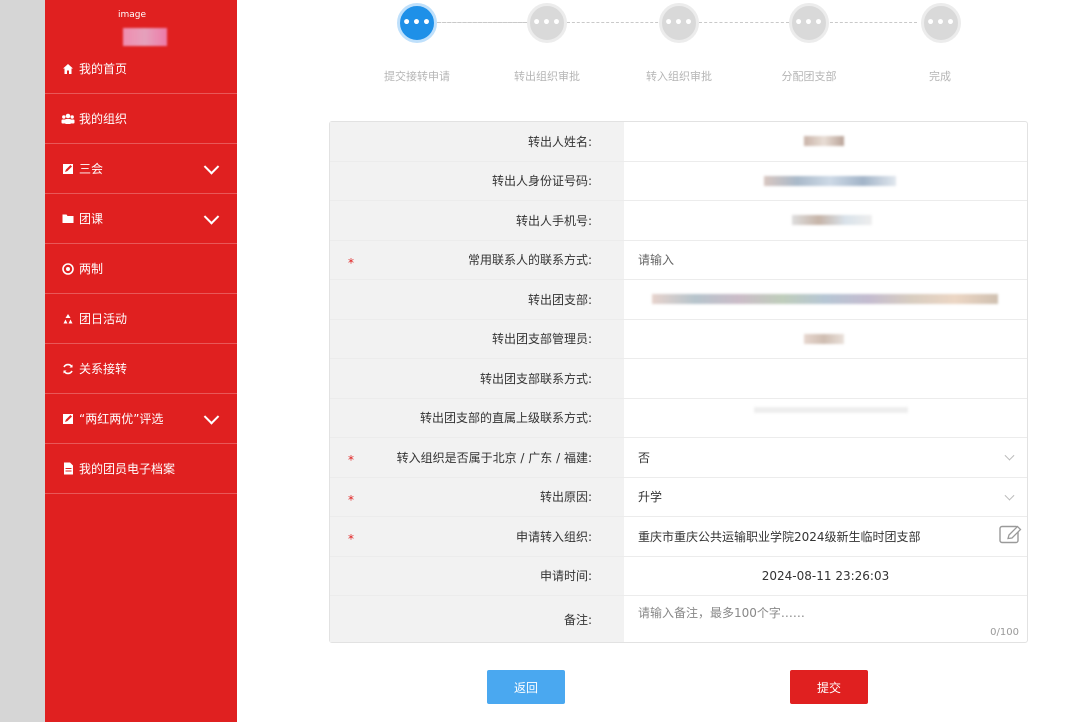 This screenshot has width=1080, height=722. I want to click on sidebar-item-organization: 我的组织, so click(141, 119).